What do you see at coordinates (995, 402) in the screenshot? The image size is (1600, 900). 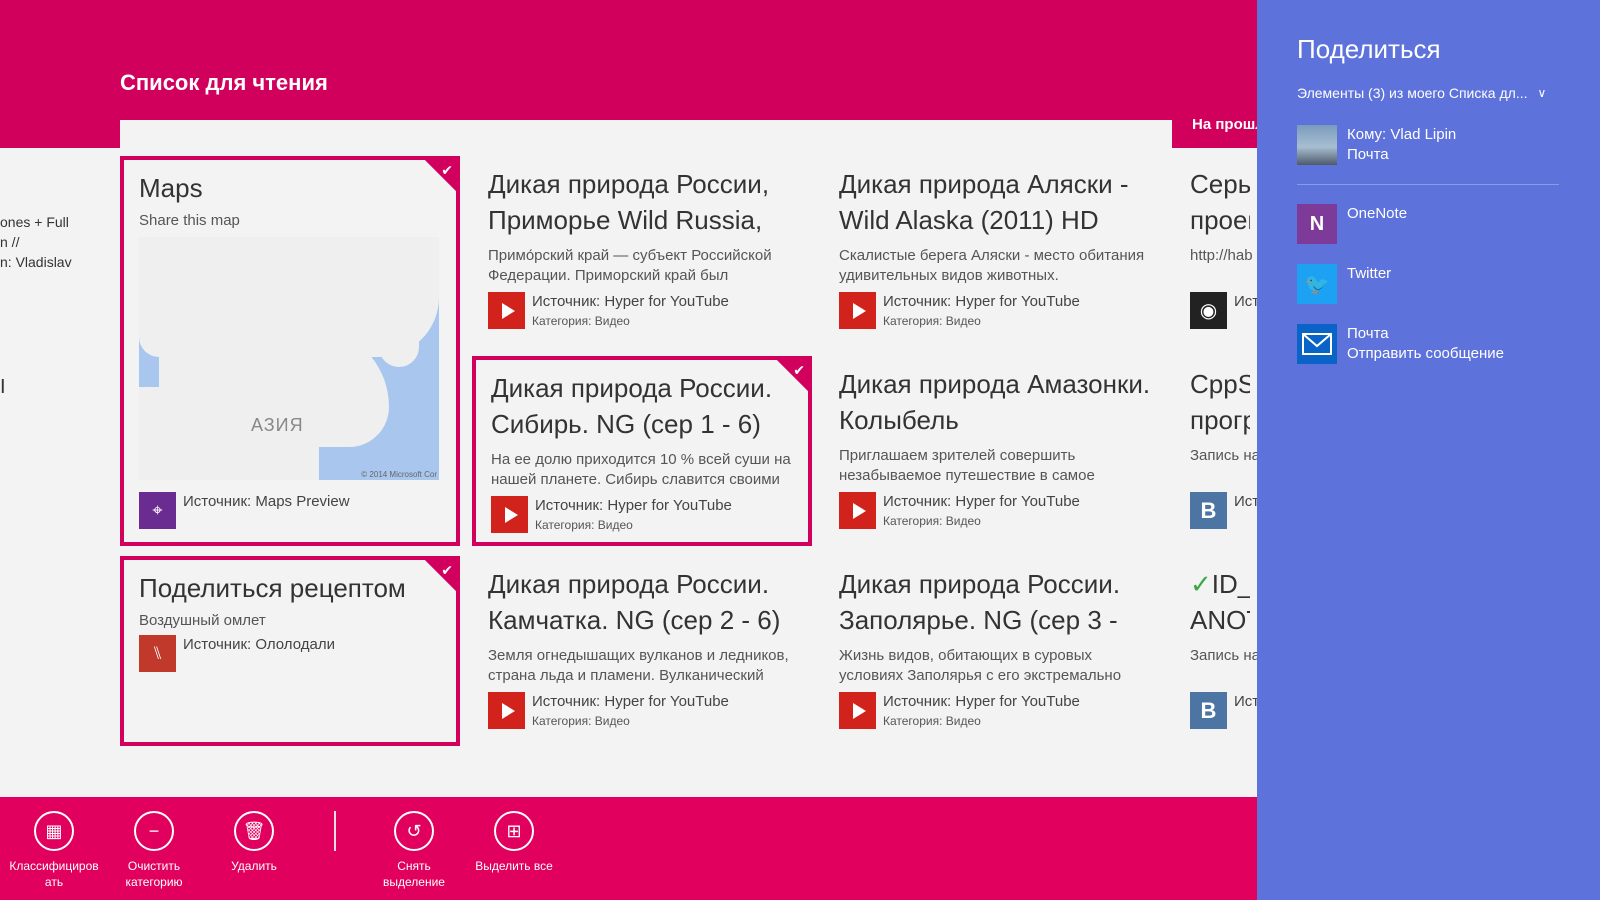 I see `tile-title: Дикая природа Амазонки. Колыбель` at bounding box center [995, 402].